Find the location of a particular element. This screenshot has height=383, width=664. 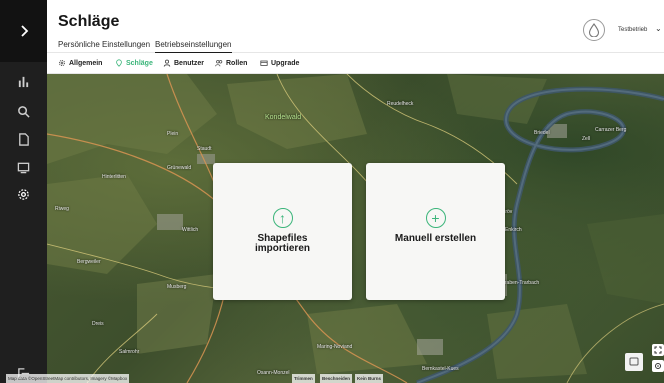

company-logo is located at coordinates (594, 30).